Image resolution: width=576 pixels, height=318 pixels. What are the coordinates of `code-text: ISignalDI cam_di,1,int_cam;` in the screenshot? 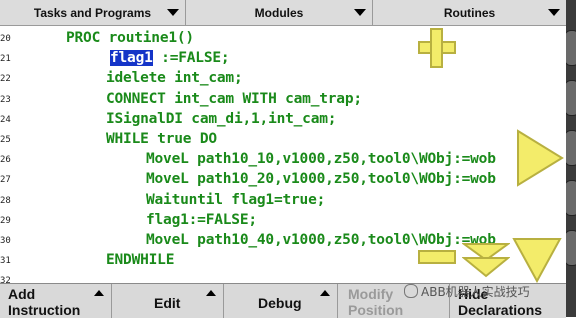 It's located at (221, 118).